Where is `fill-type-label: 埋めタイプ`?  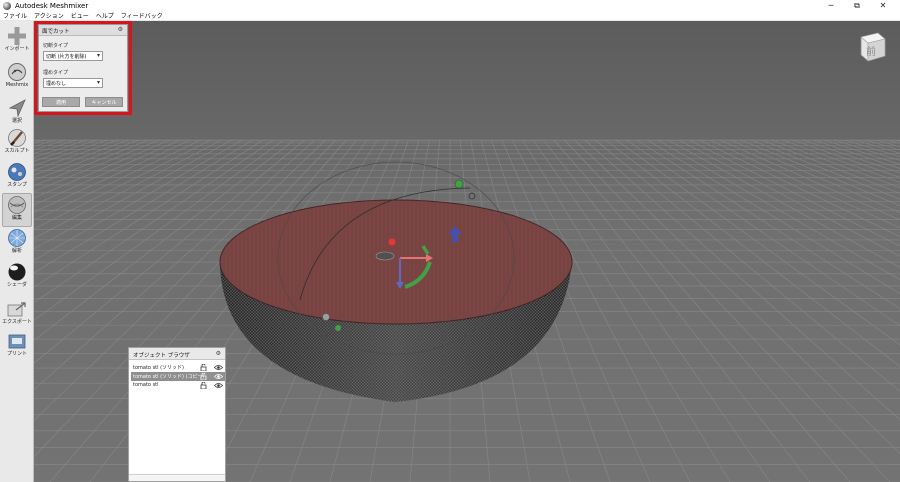 fill-type-label: 埋めタイプ is located at coordinates (56, 73).